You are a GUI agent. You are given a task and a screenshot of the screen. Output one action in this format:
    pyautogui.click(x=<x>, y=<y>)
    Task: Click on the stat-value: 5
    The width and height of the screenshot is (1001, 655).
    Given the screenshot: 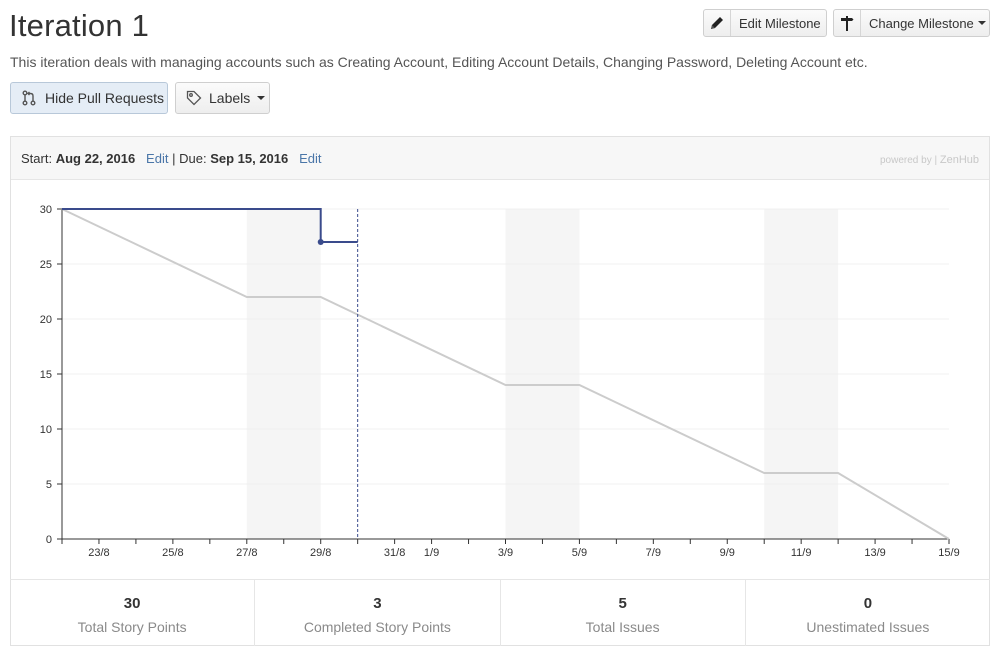 What is the action you would take?
    pyautogui.click(x=622, y=603)
    